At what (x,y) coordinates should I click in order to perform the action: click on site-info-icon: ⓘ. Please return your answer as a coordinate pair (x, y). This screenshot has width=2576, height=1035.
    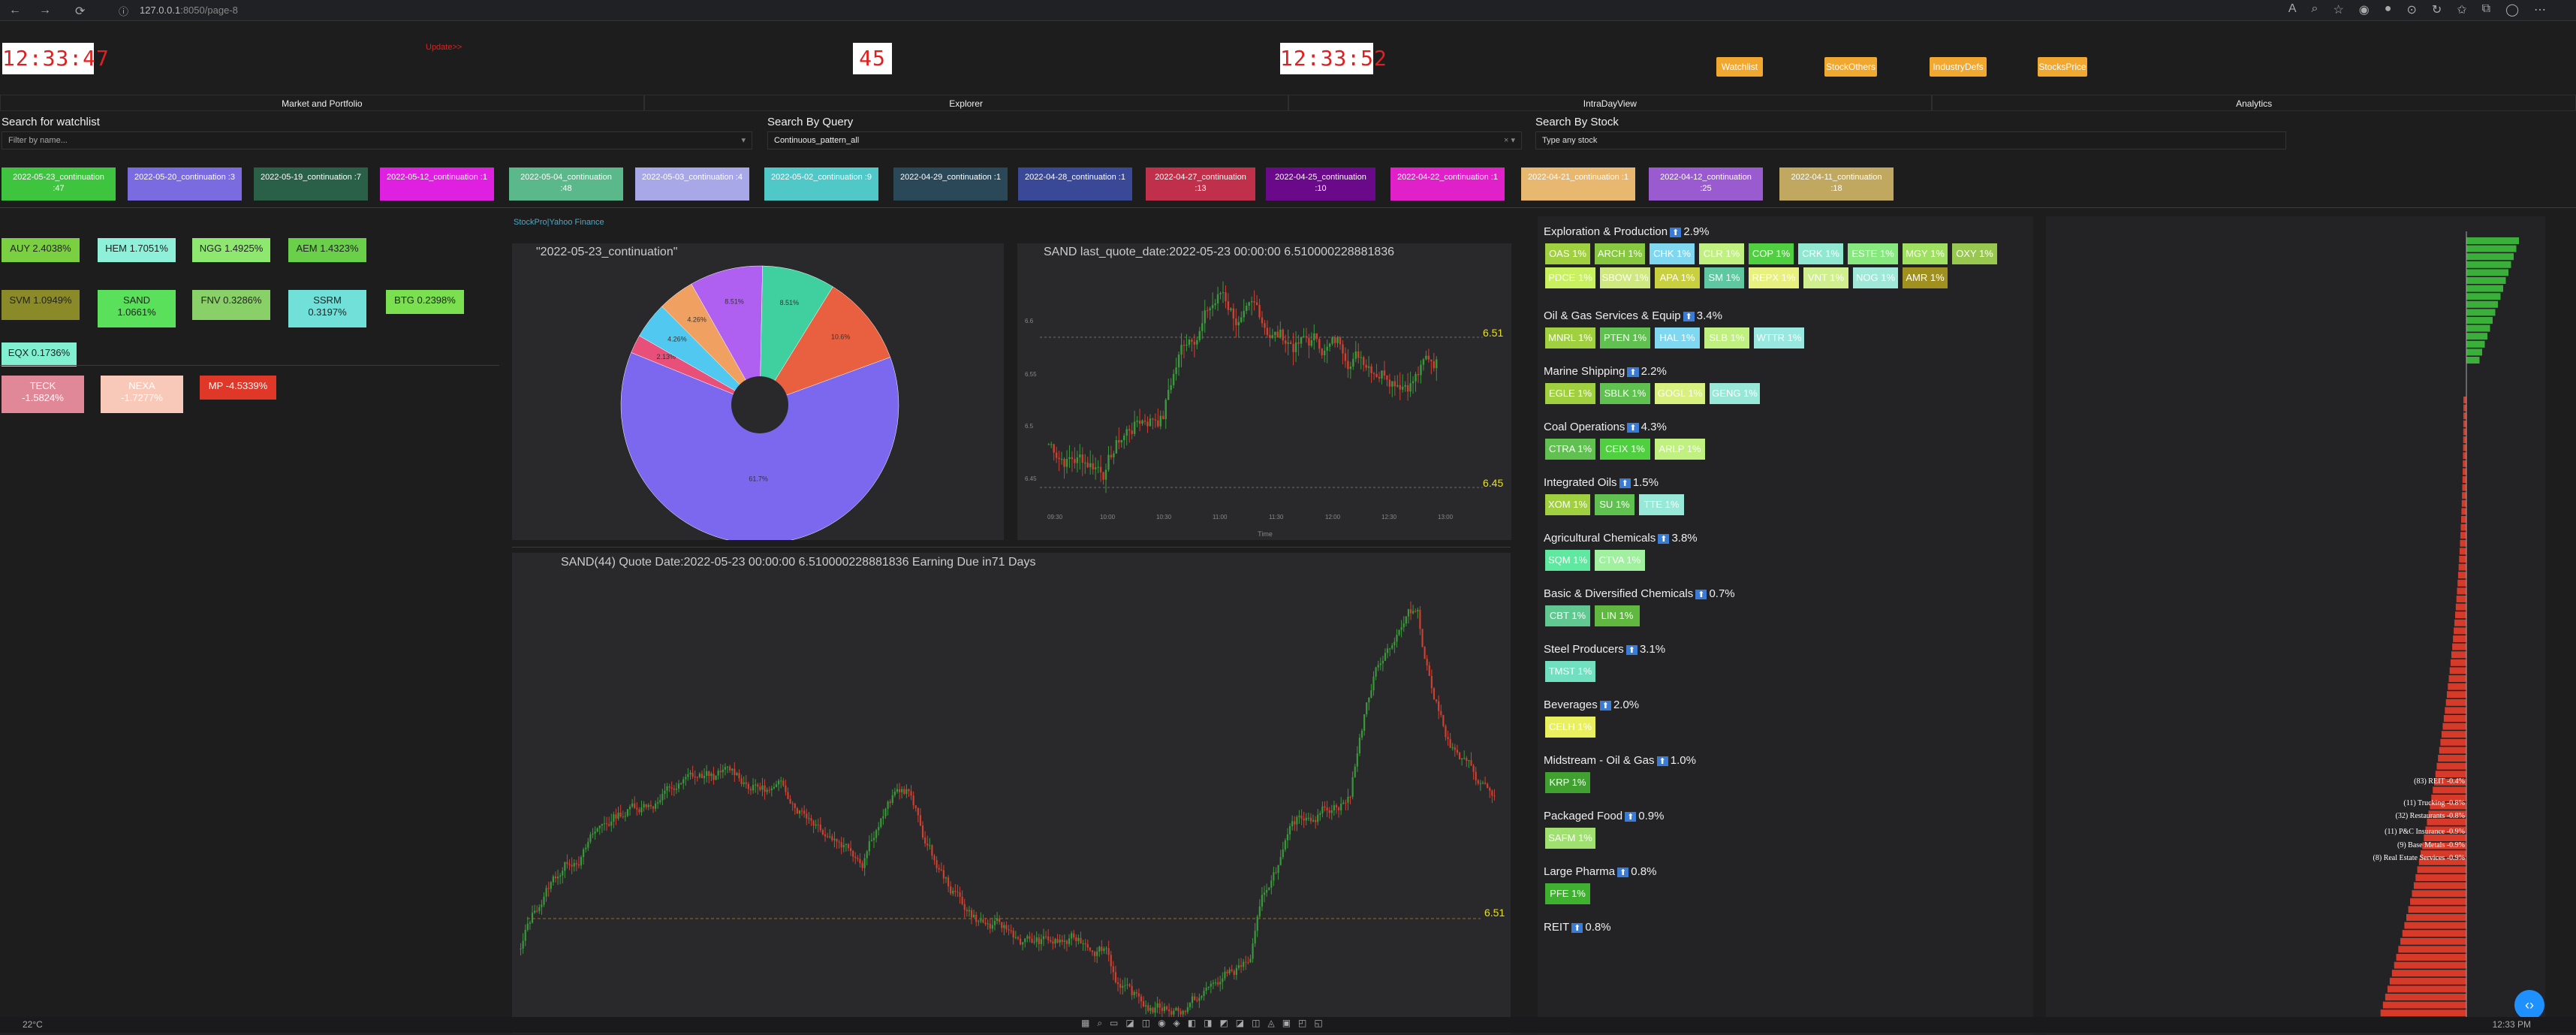
    Looking at the image, I should click on (123, 11).